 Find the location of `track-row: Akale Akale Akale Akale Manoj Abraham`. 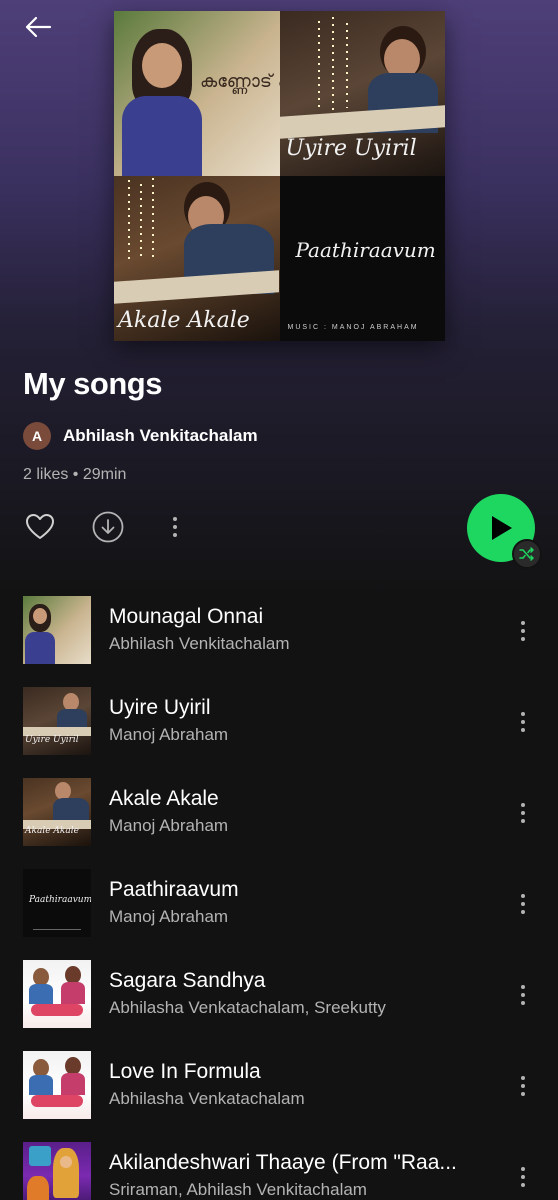

track-row: Akale Akale Akale Akale Manoj Abraham is located at coordinates (279, 823).